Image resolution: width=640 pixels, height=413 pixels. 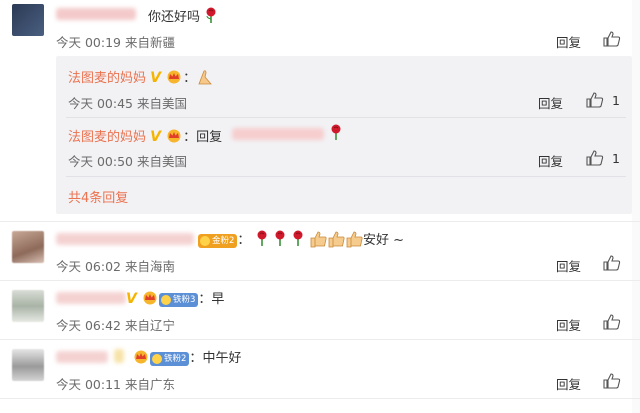 I want to click on sub-reply-meta: 今天 00:50 来自美国, so click(x=127, y=161).